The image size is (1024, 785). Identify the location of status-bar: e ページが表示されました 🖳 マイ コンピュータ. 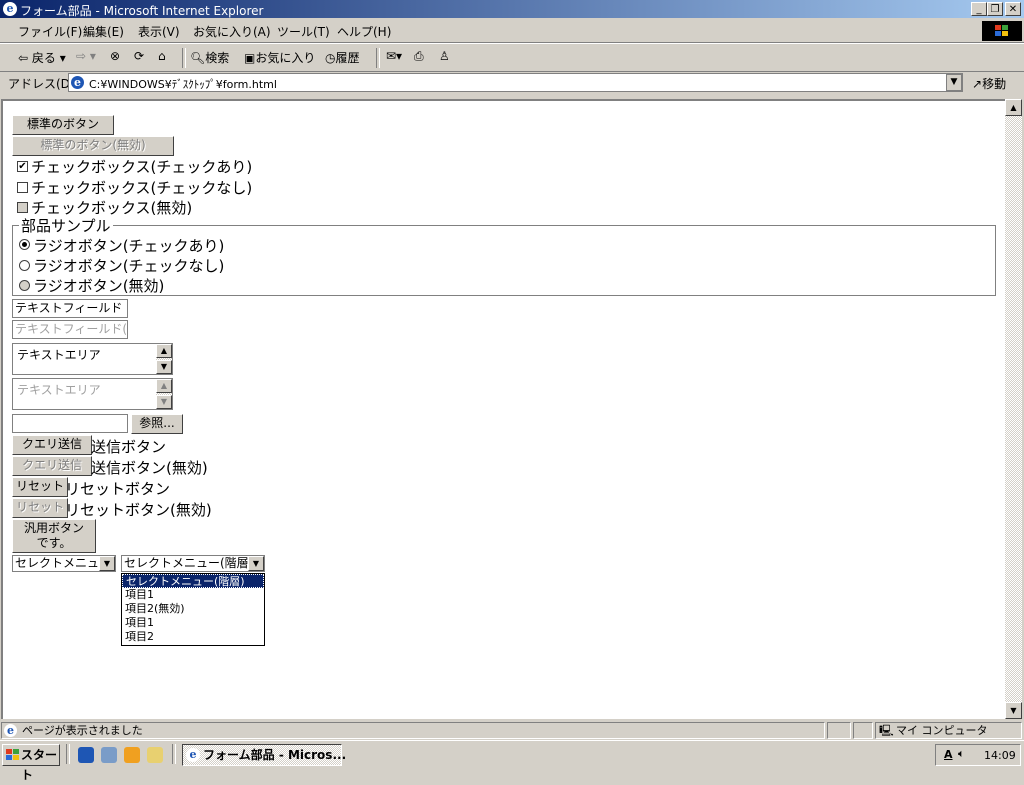
(512, 730).